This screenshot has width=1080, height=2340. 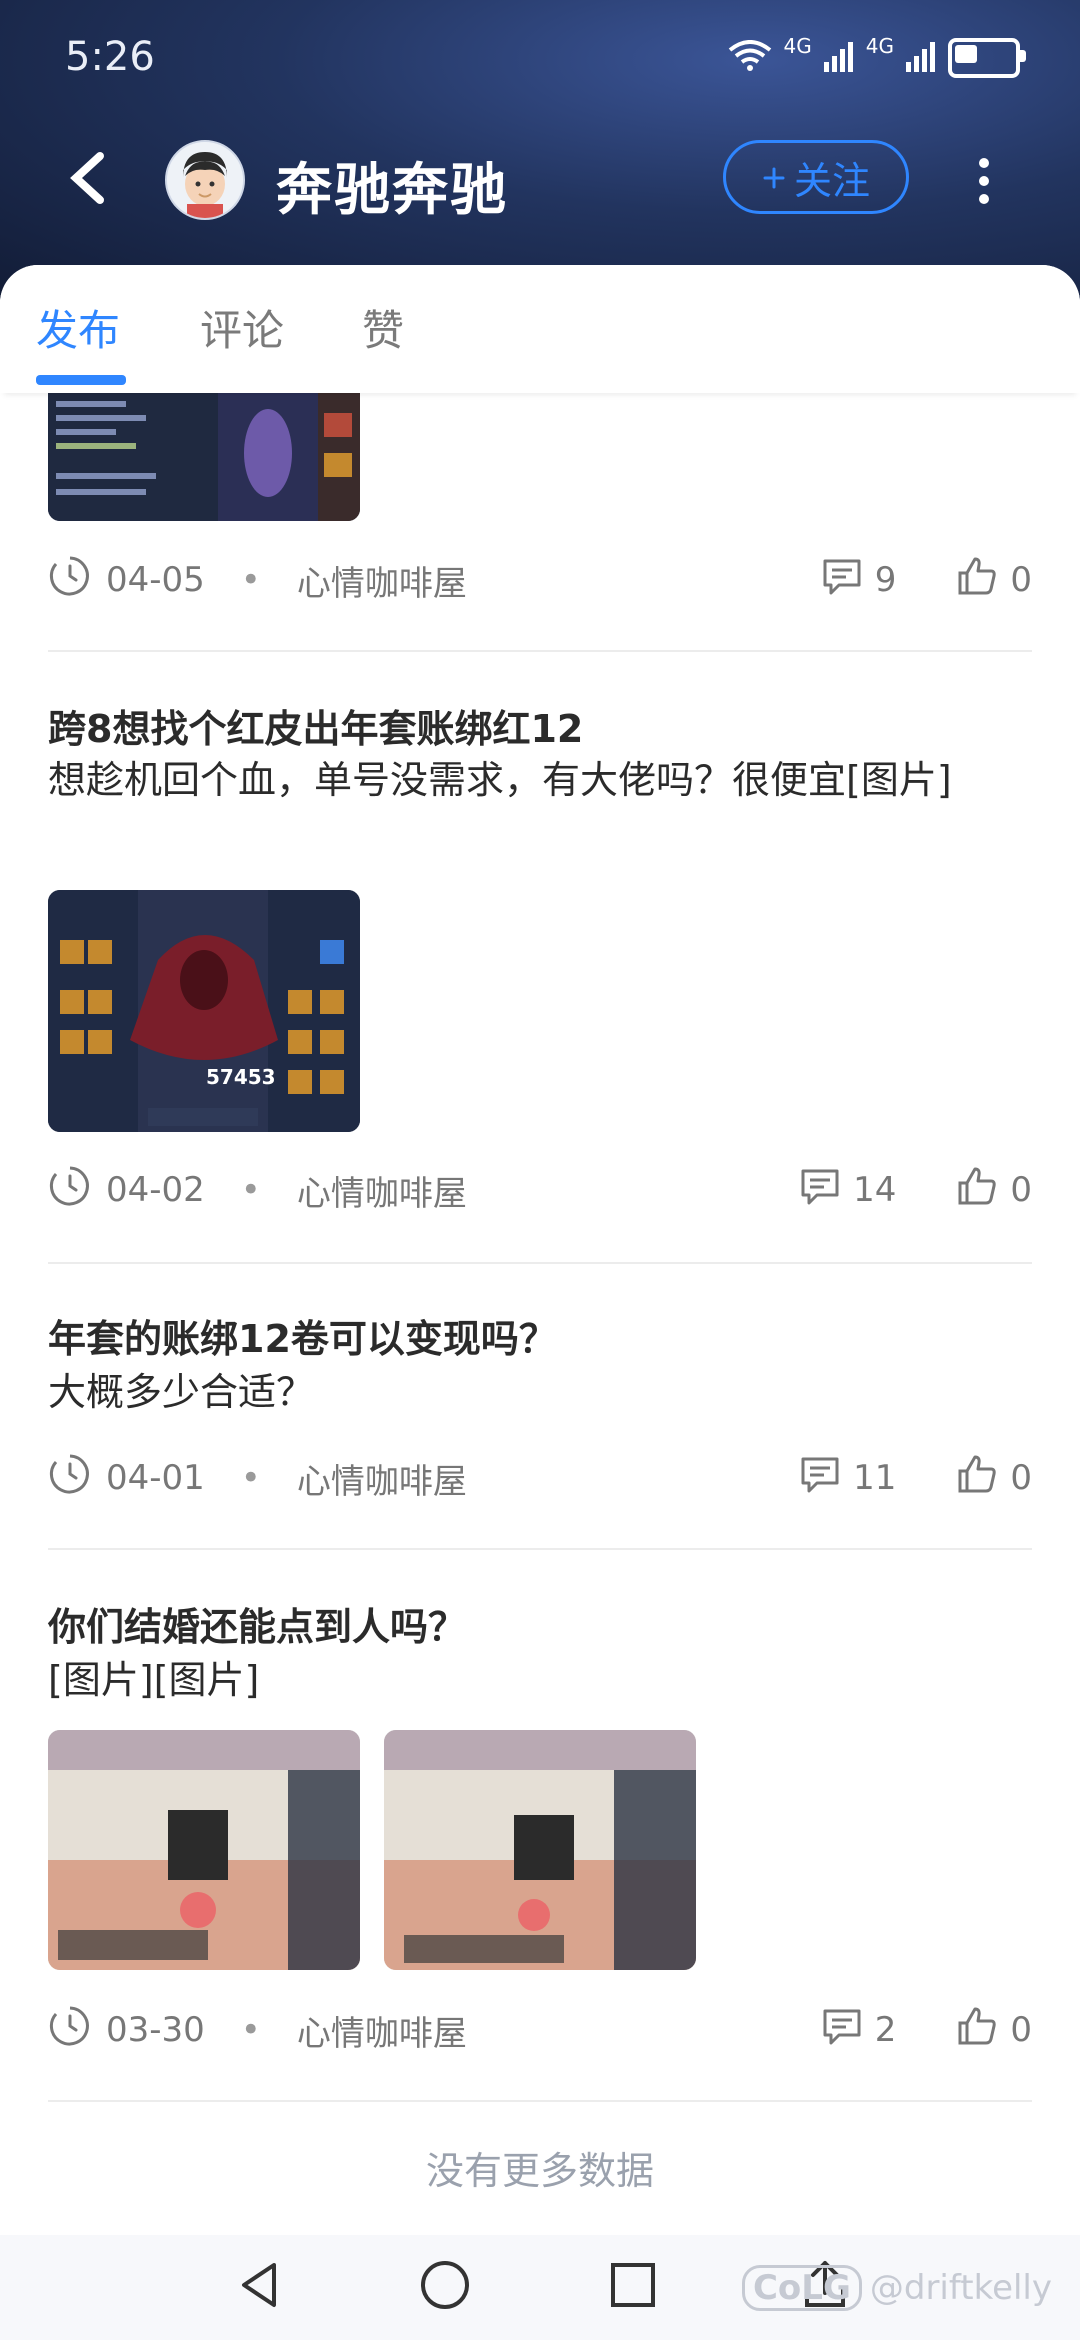 I want to click on comment-count: 11, so click(x=875, y=1478).